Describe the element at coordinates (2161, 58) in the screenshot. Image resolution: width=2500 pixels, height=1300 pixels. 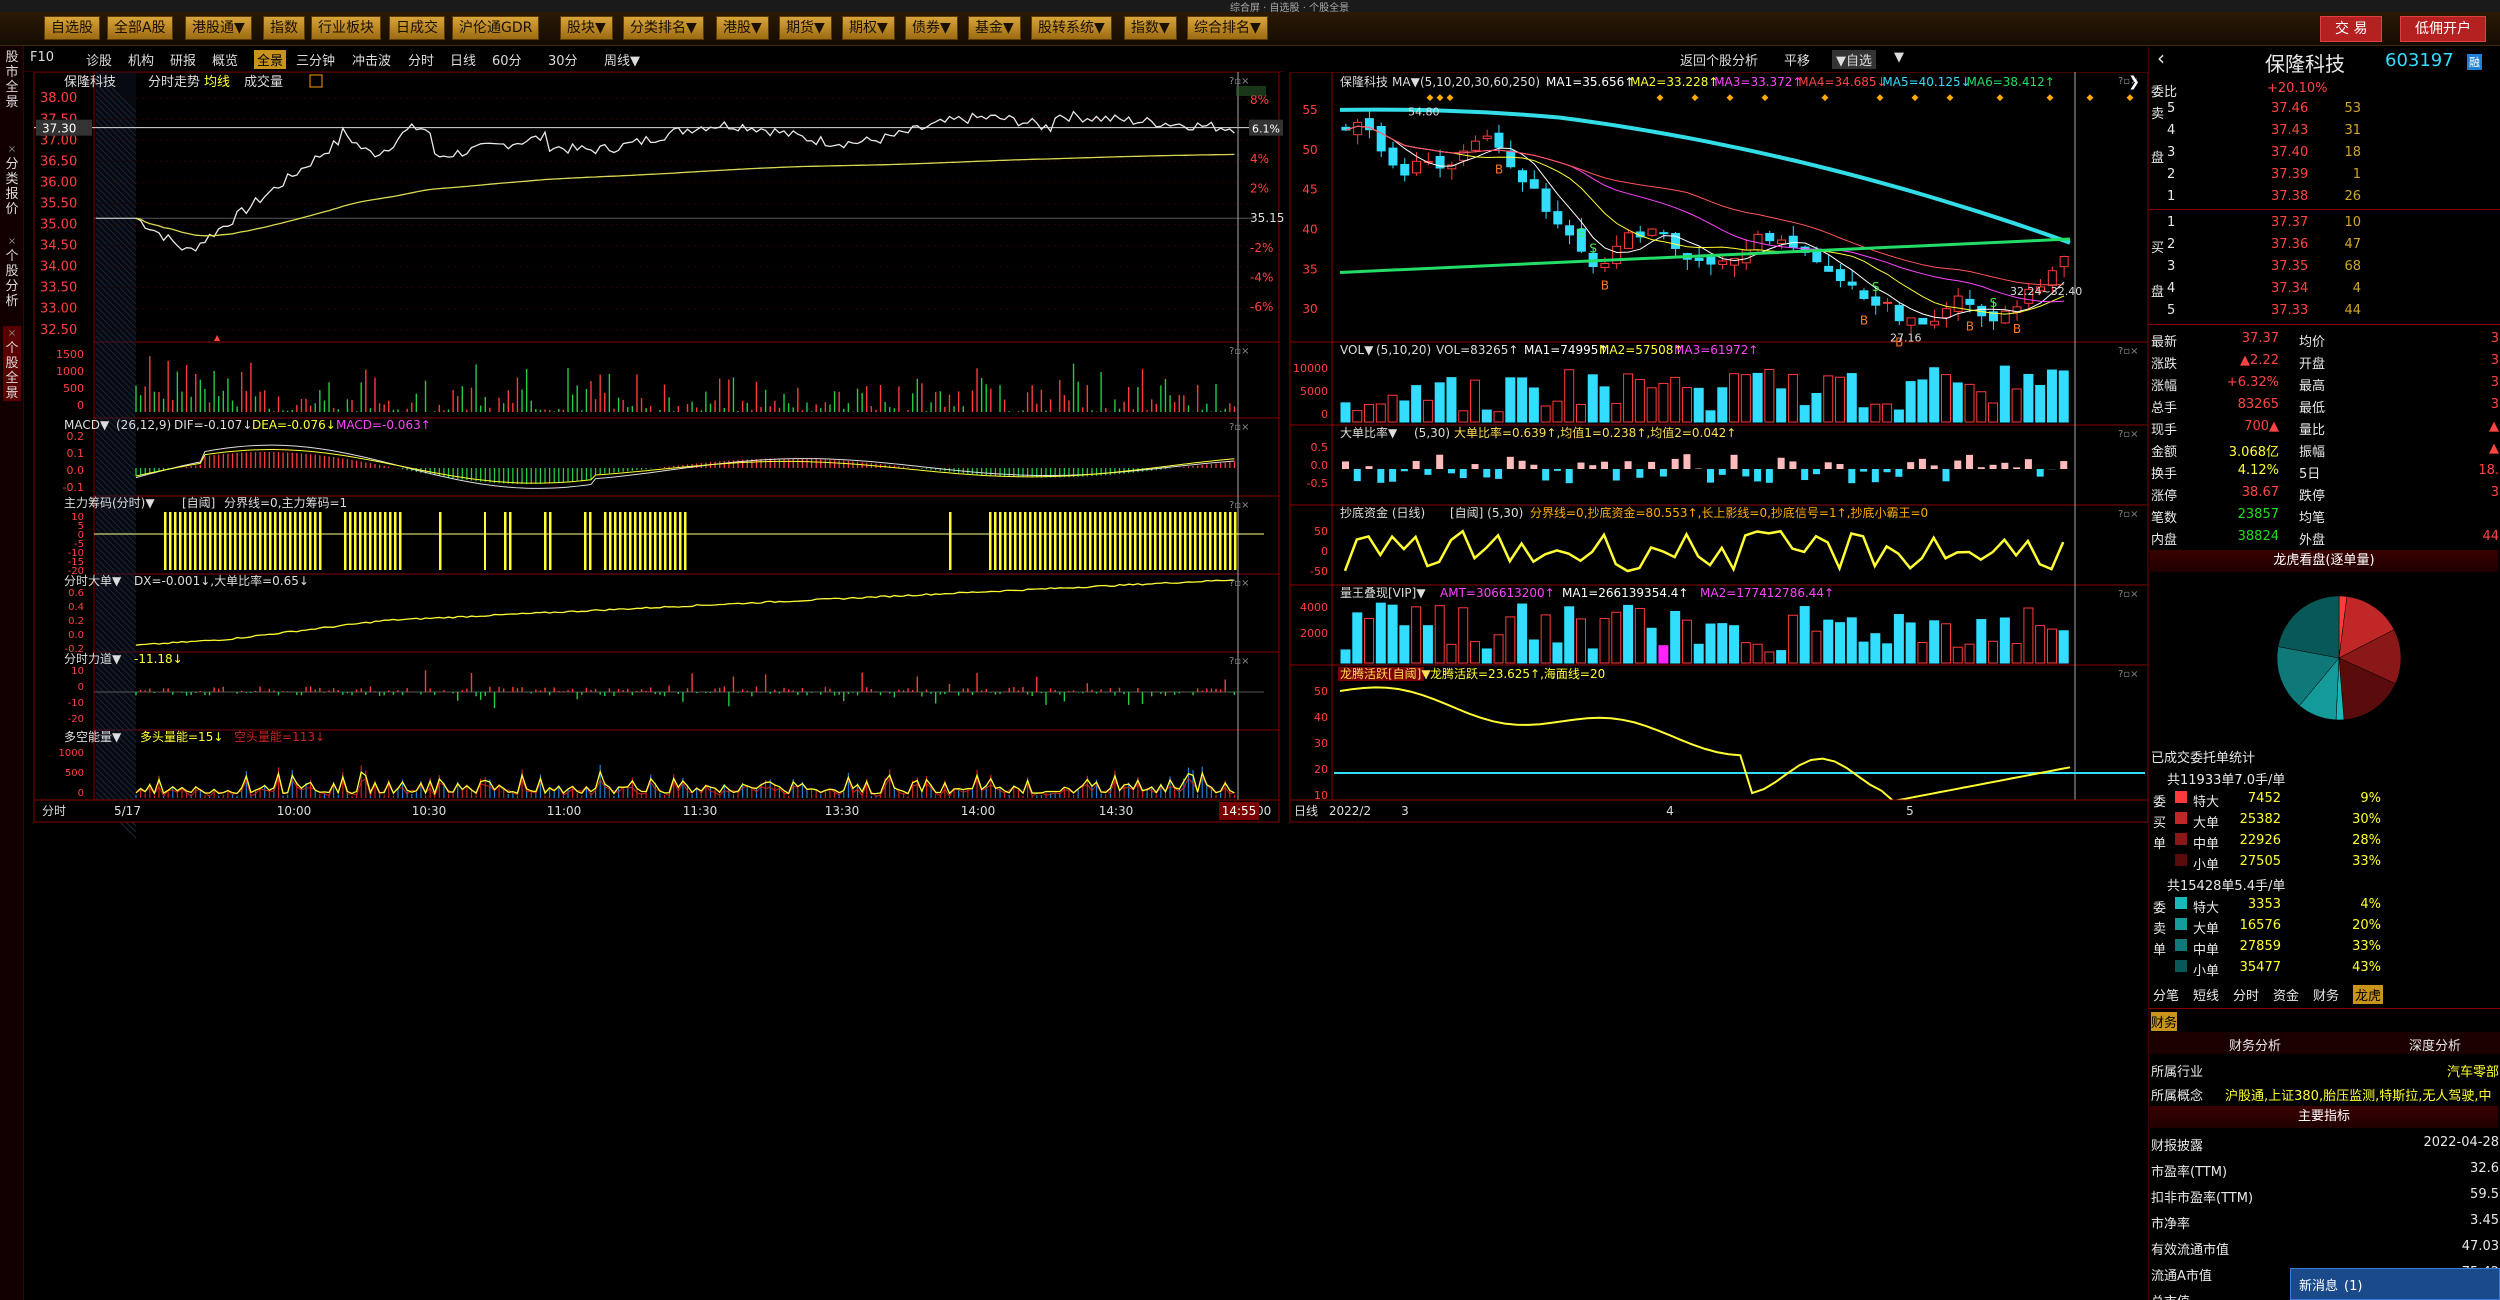
I see `back-arrow-icon: ‹` at that location.